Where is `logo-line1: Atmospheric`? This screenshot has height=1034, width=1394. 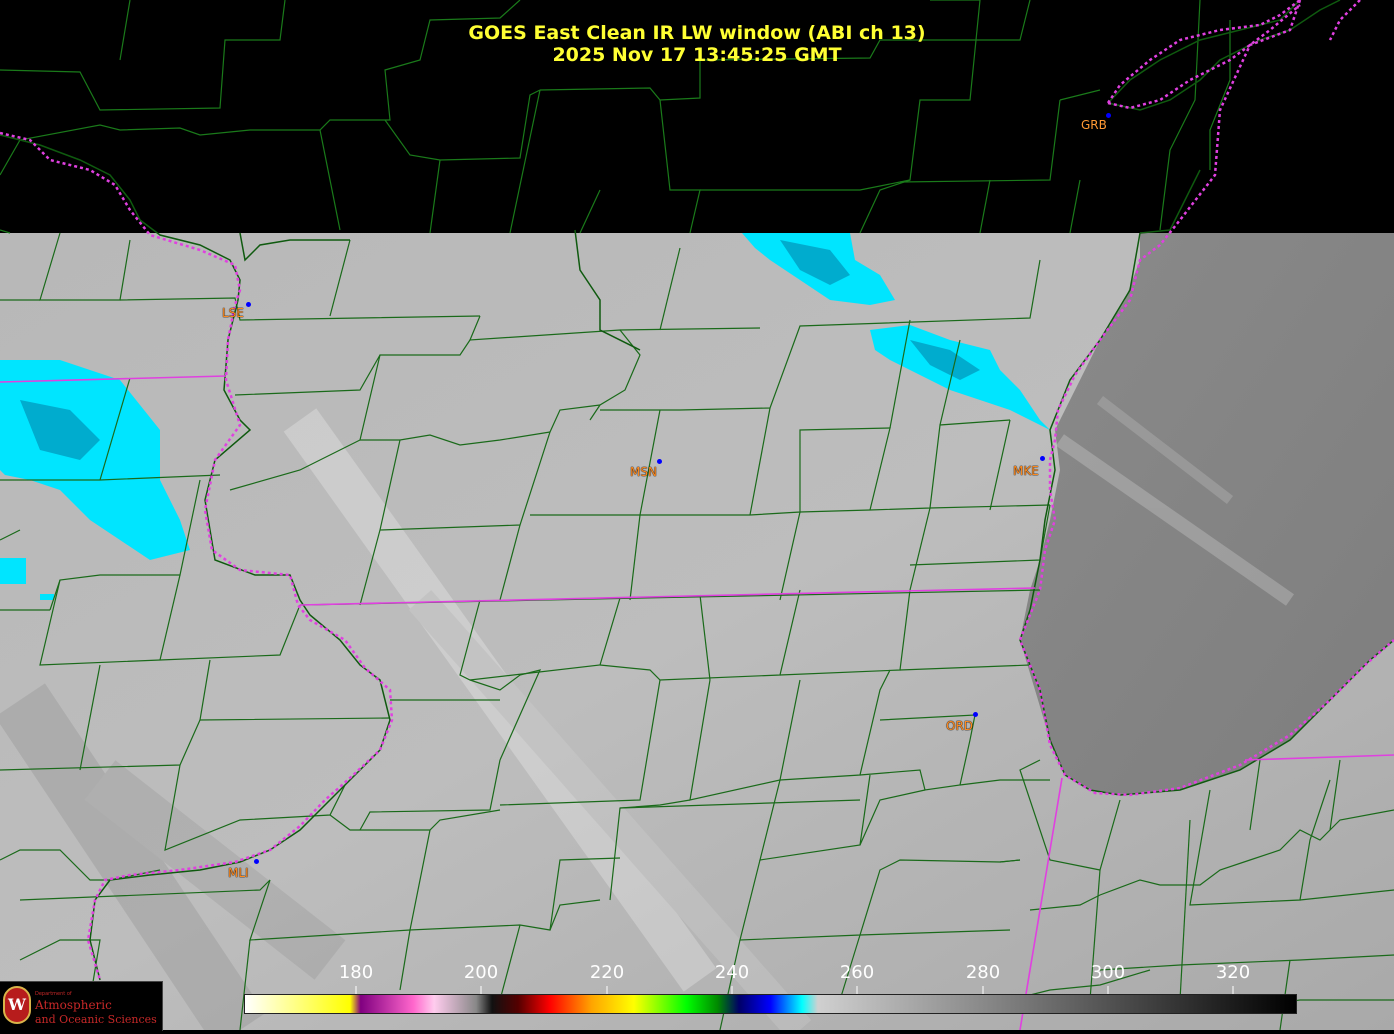 logo-line1: Atmospheric is located at coordinates (73, 1005).